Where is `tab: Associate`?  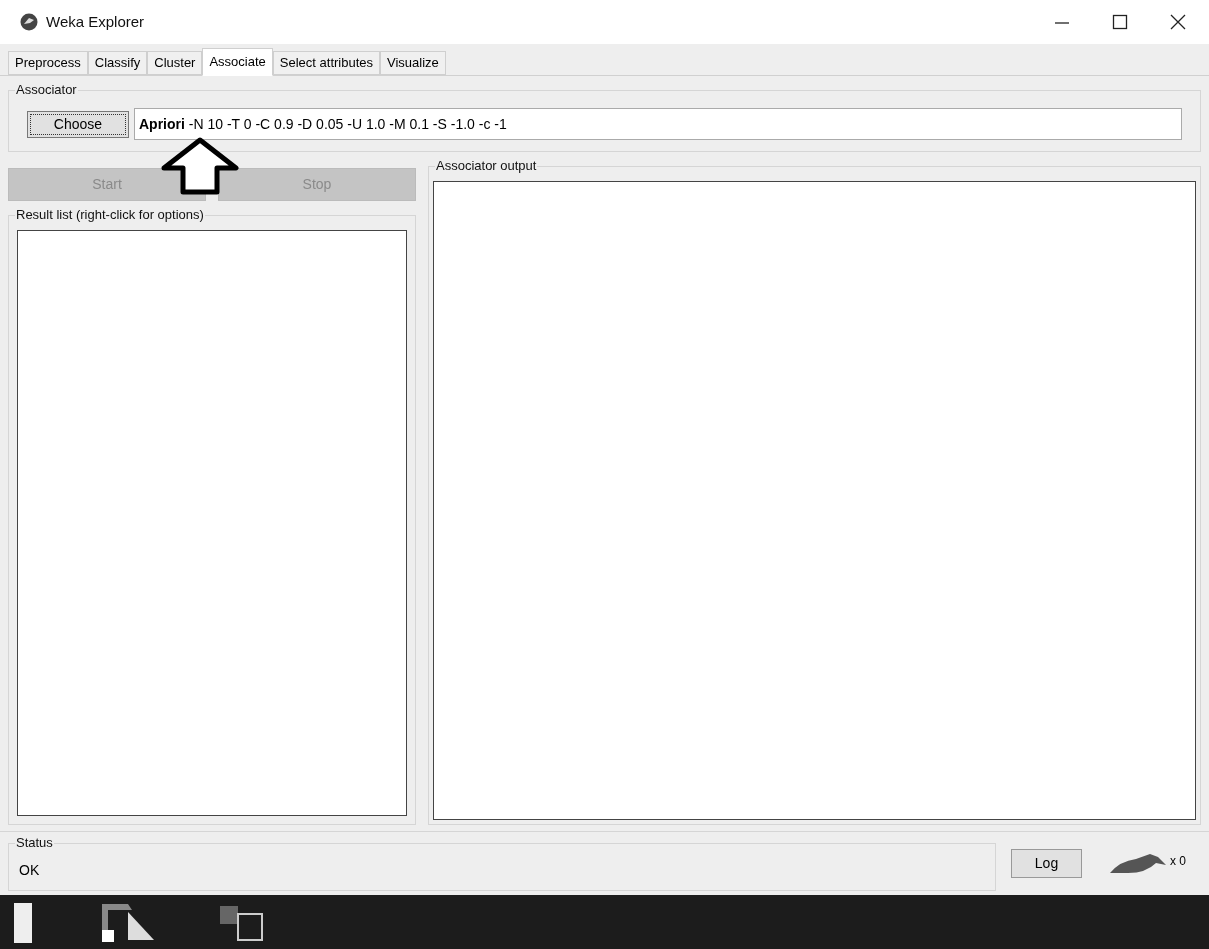
tab: Associate is located at coordinates (237, 62).